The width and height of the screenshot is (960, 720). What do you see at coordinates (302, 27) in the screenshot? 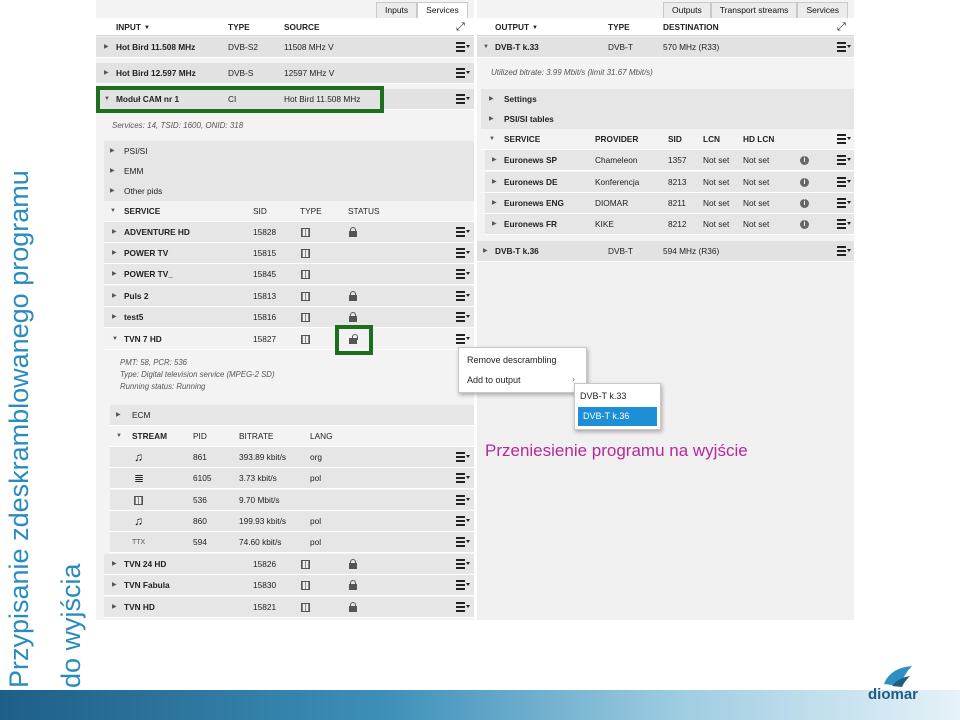
I see `col-source: SOURCE` at bounding box center [302, 27].